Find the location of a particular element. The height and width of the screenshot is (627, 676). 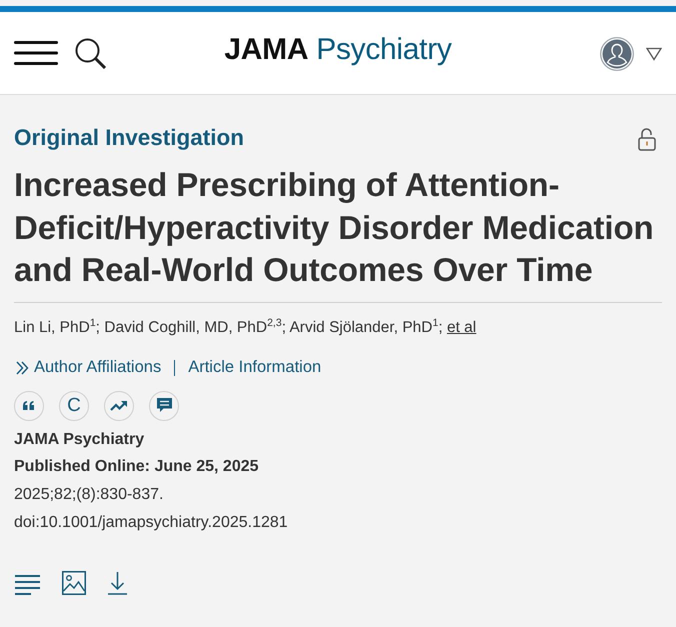

menu-icon is located at coordinates (36, 53).